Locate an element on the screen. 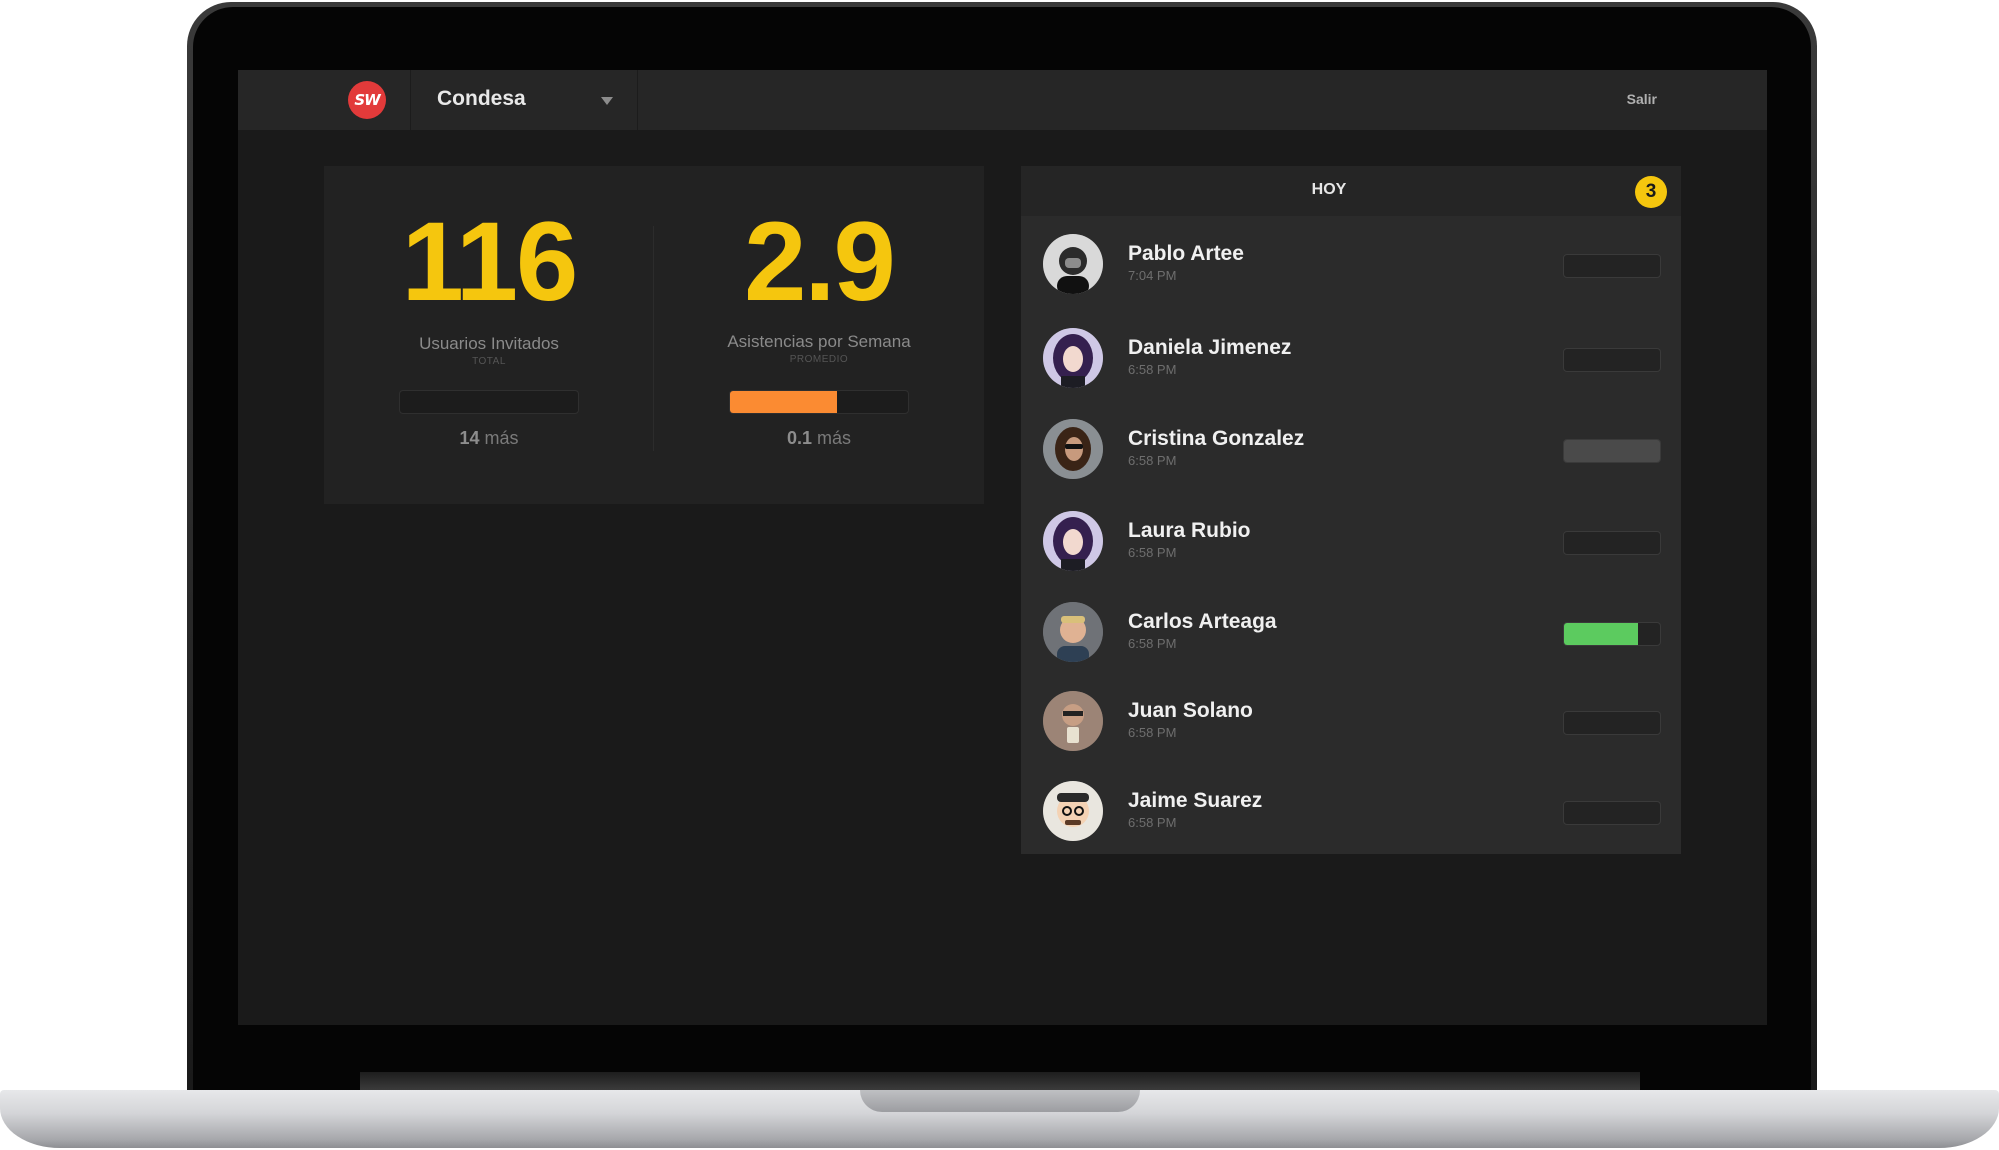 The image size is (1999, 1150). stat-invited-users: 116 Usuarios Invitados TOTAL 14 más is located at coordinates (489, 335).